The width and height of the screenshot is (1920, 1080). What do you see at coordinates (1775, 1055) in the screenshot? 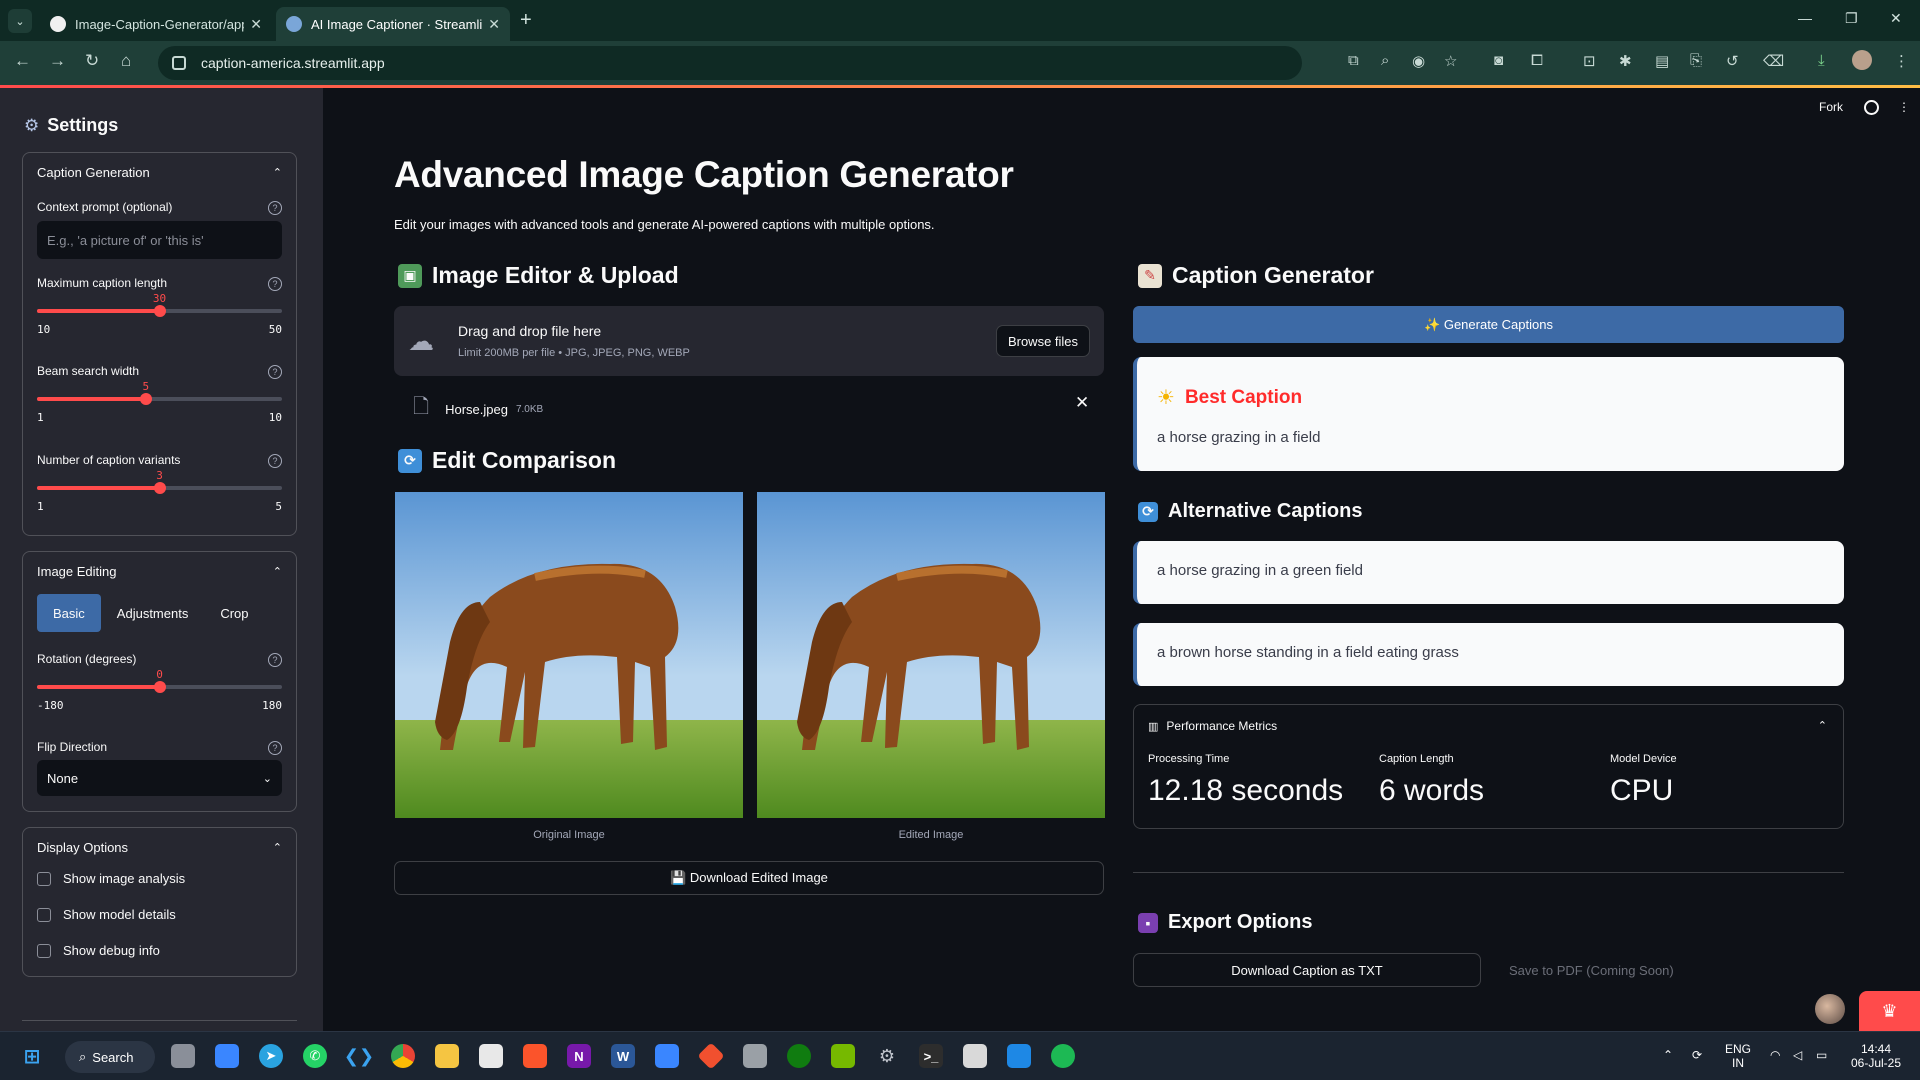
I see `wifi-icon: ◠` at bounding box center [1775, 1055].